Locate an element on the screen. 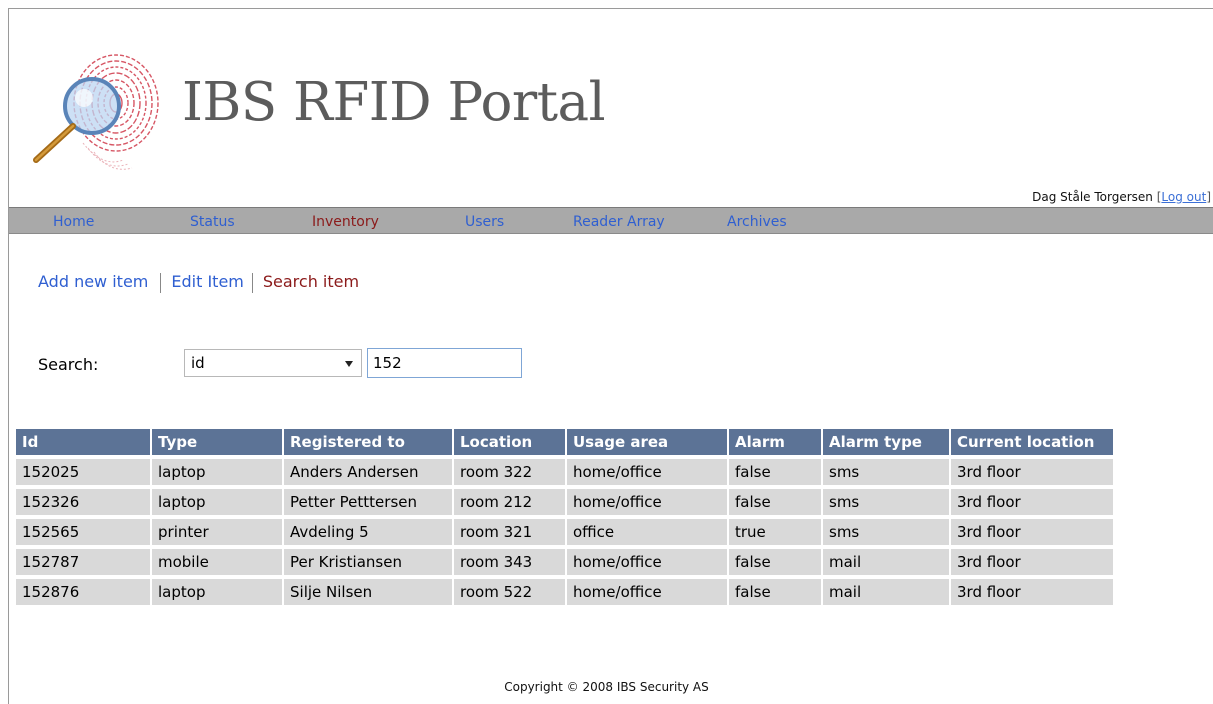 This screenshot has height=704, width=1213. nav-users: Users is located at coordinates (484, 222).